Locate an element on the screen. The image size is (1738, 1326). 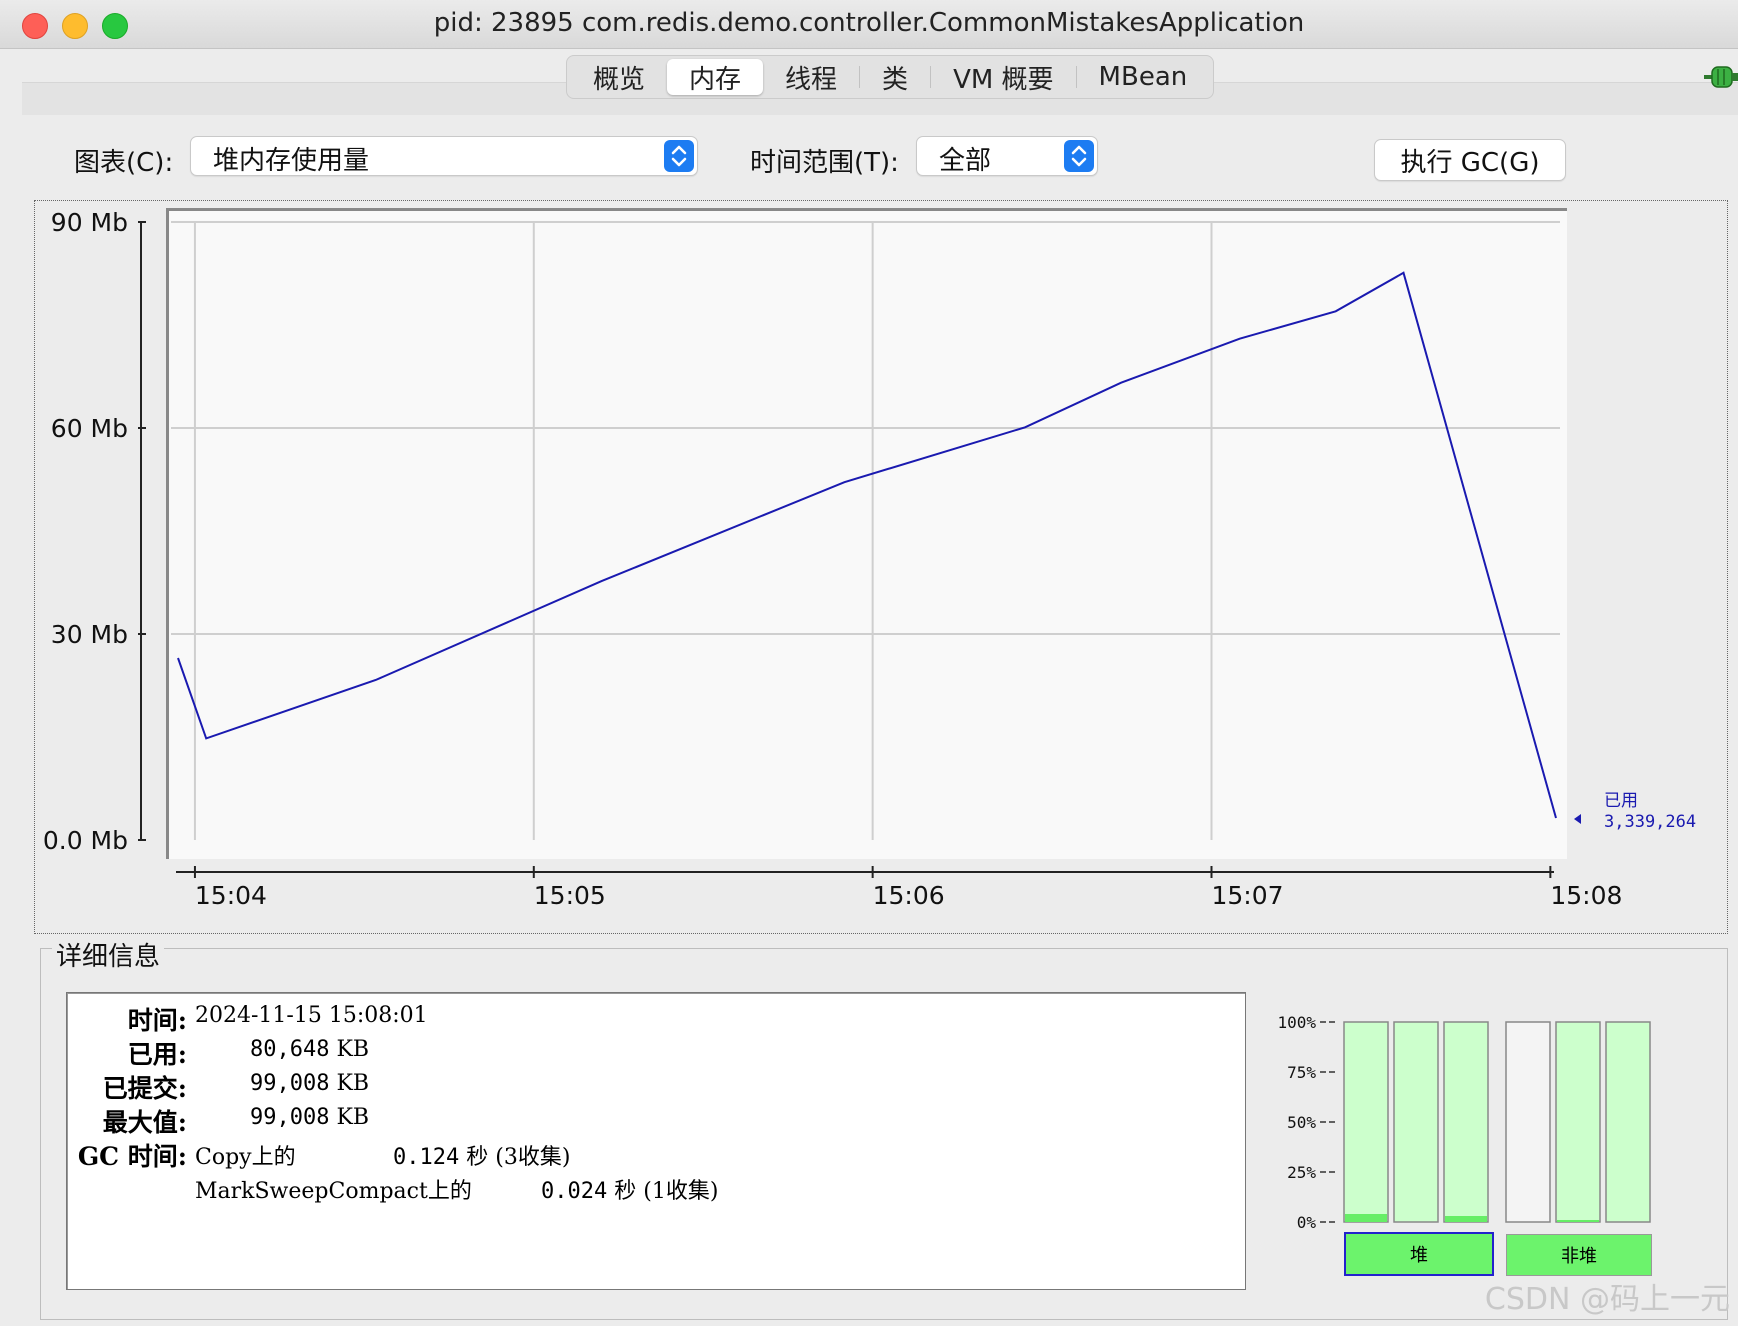
gc-count-1: (3收集) is located at coordinates (533, 1157).